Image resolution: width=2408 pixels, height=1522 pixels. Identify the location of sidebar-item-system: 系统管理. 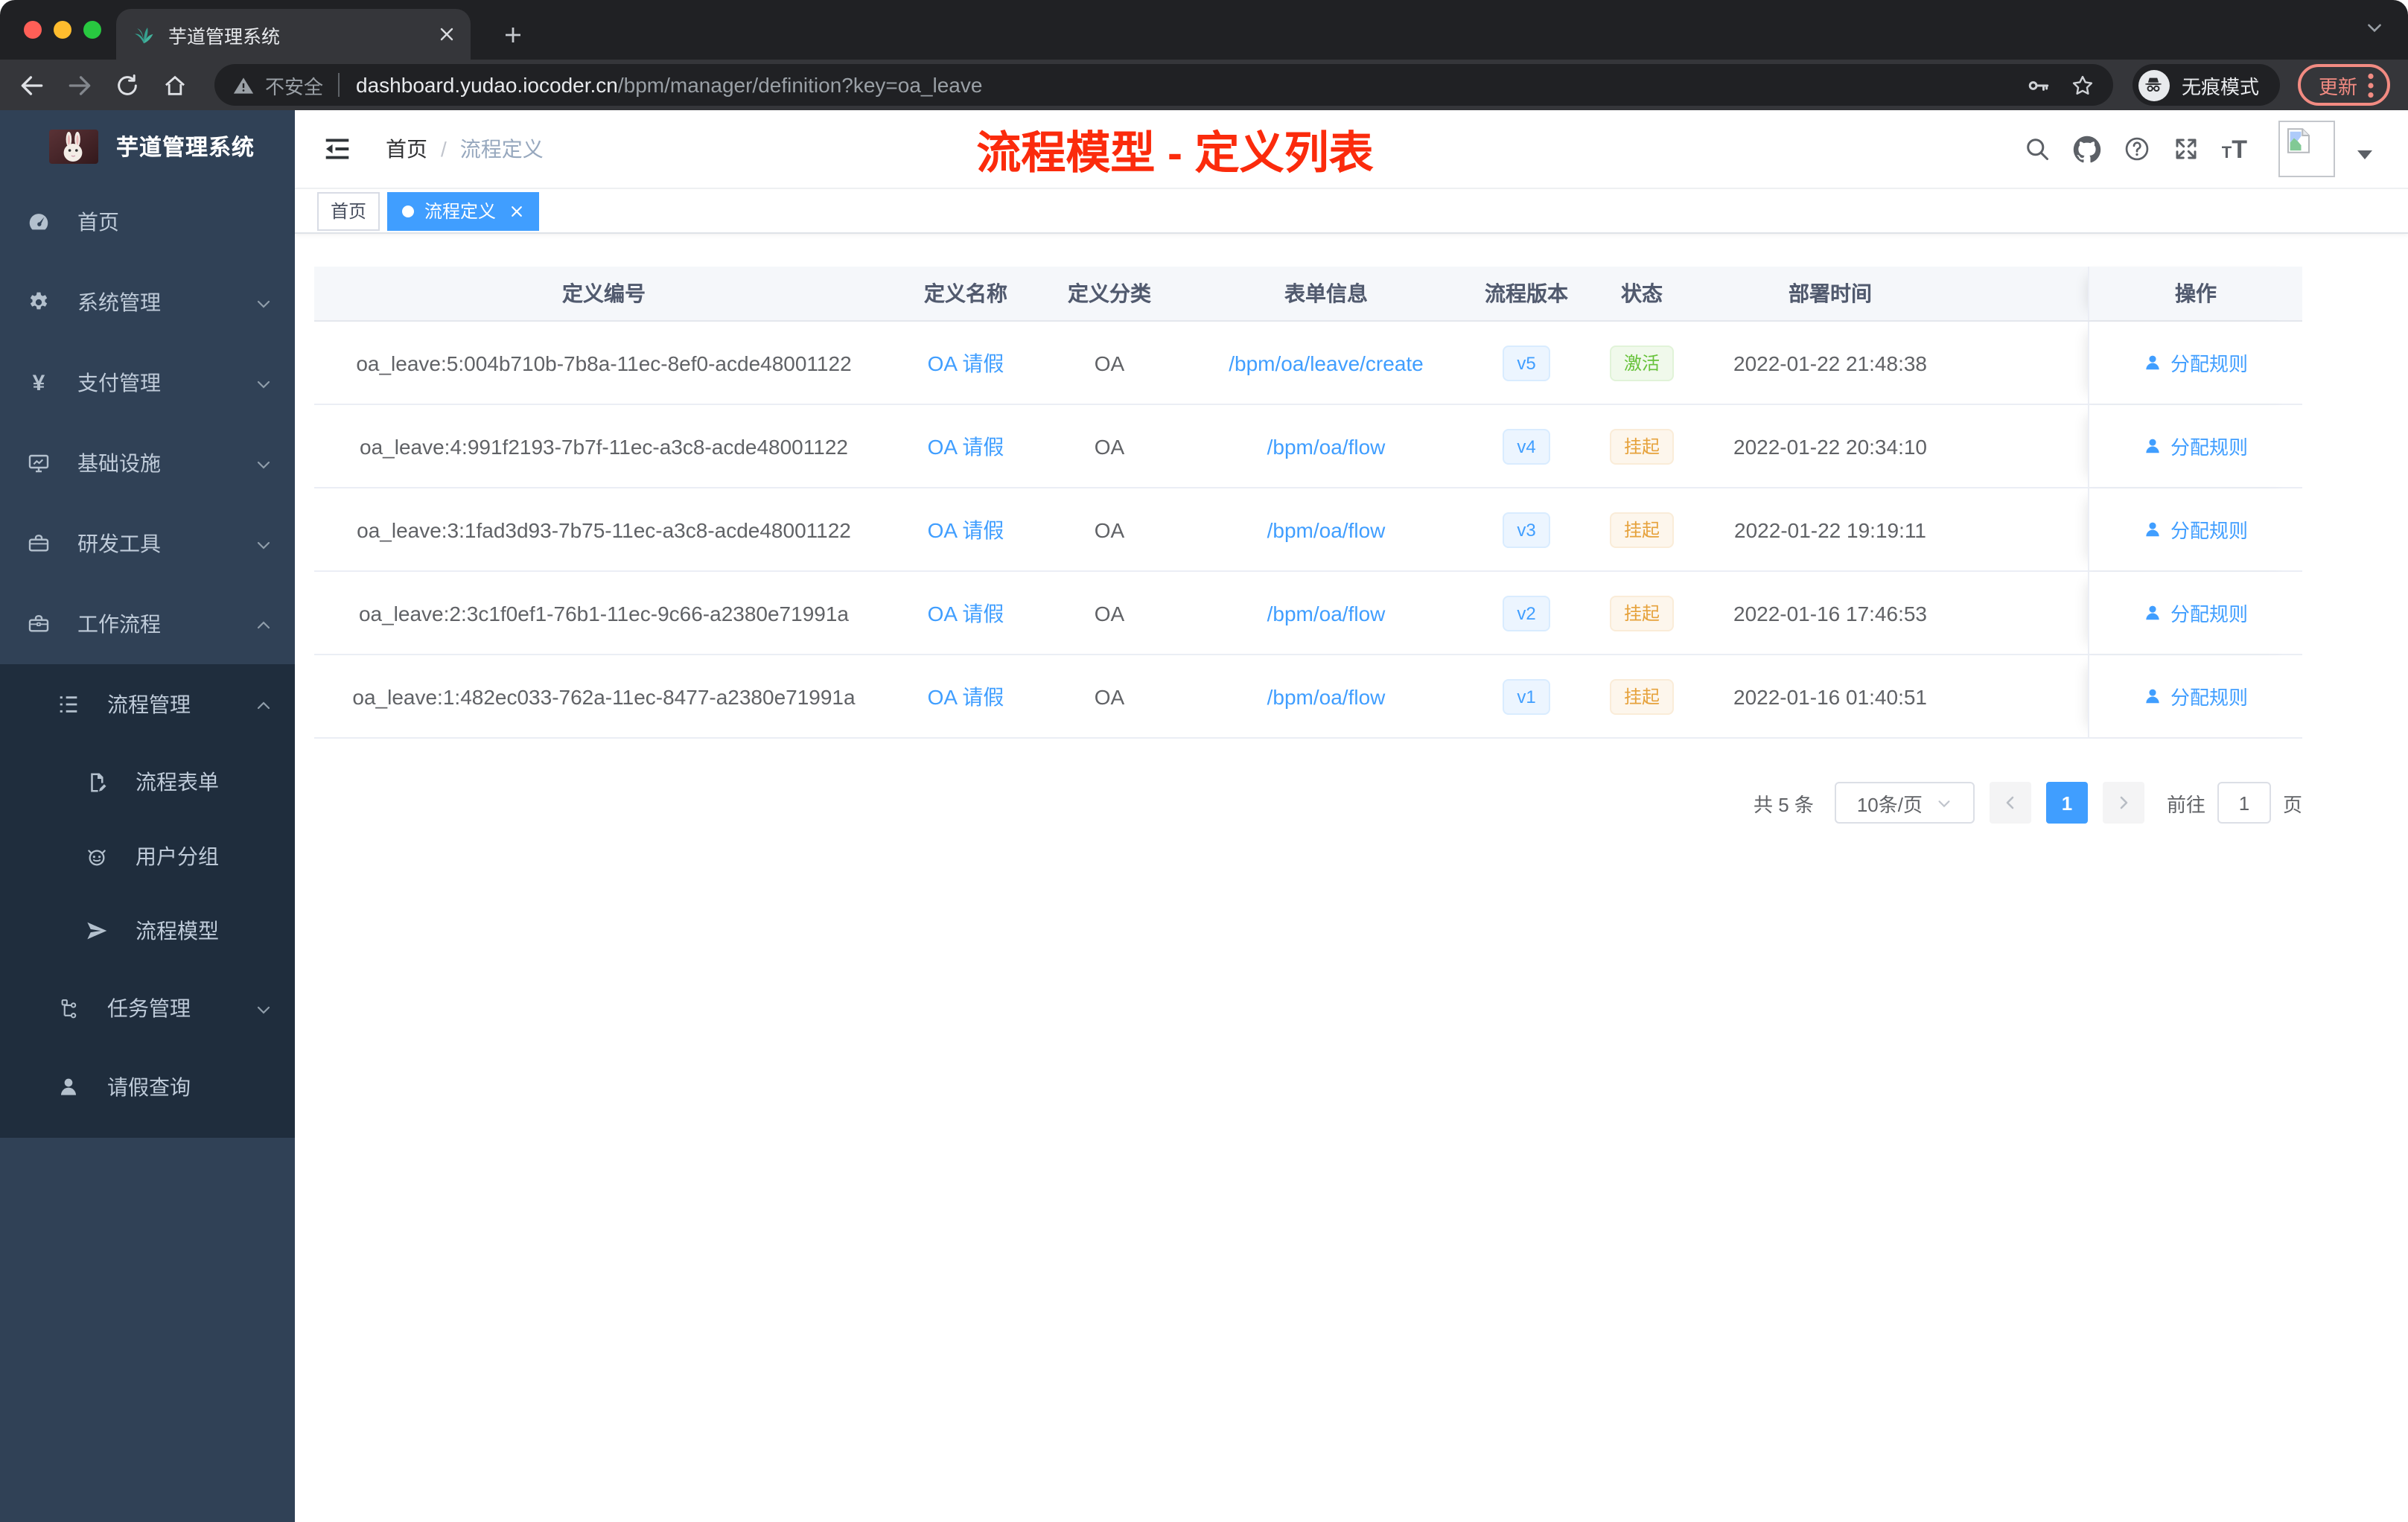
(147, 302).